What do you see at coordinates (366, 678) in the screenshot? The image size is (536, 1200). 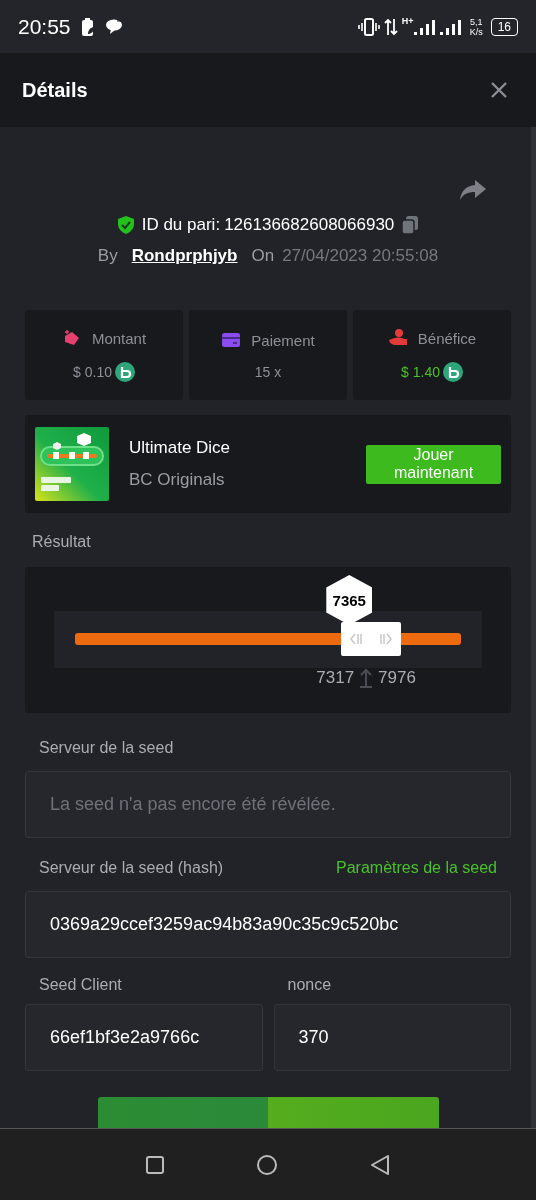 I see `up-arrow-icon` at bounding box center [366, 678].